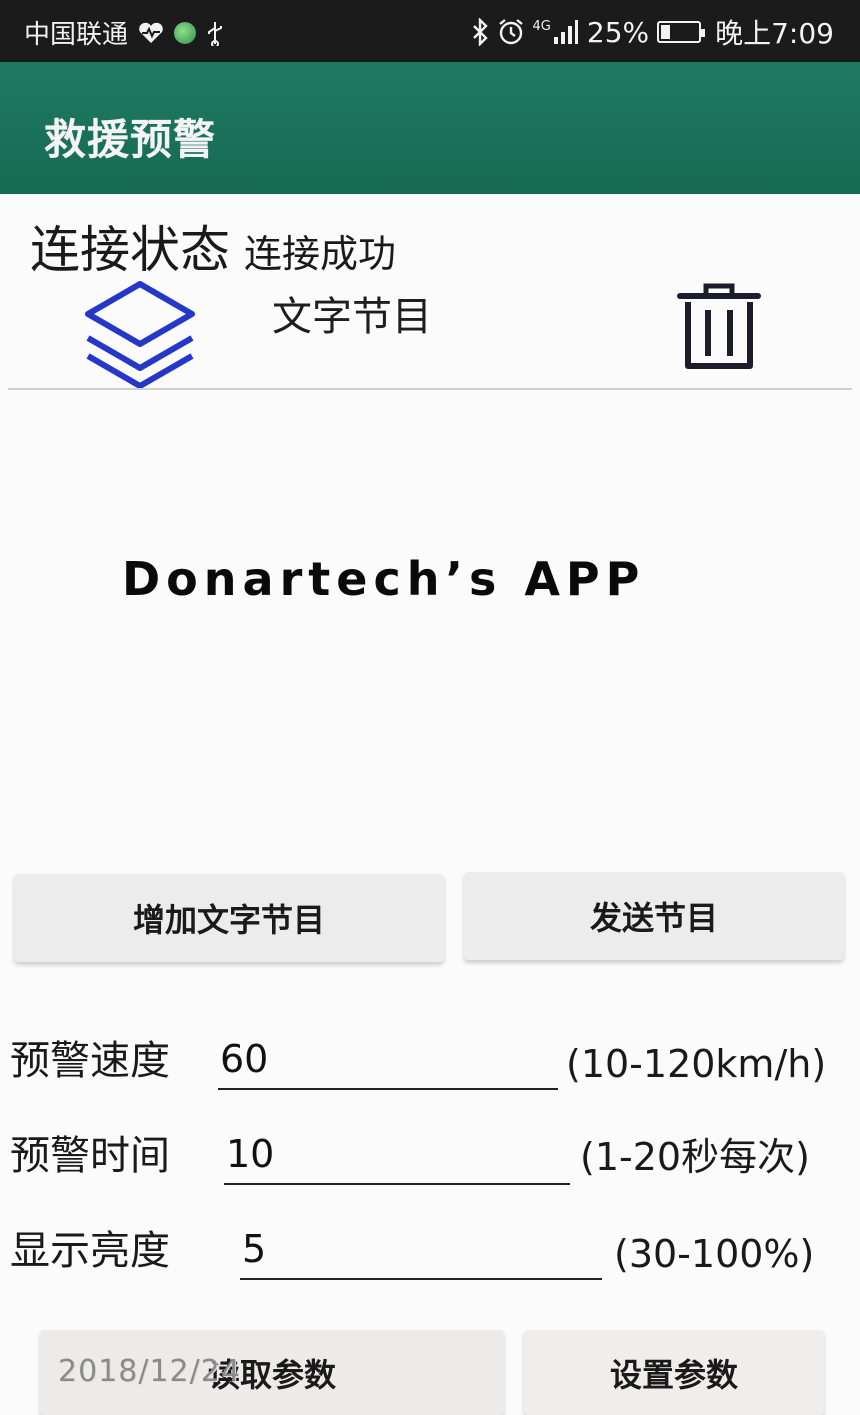 Image resolution: width=860 pixels, height=1415 pixels. I want to click on preview-text: Donartech’s APP, so click(384, 579).